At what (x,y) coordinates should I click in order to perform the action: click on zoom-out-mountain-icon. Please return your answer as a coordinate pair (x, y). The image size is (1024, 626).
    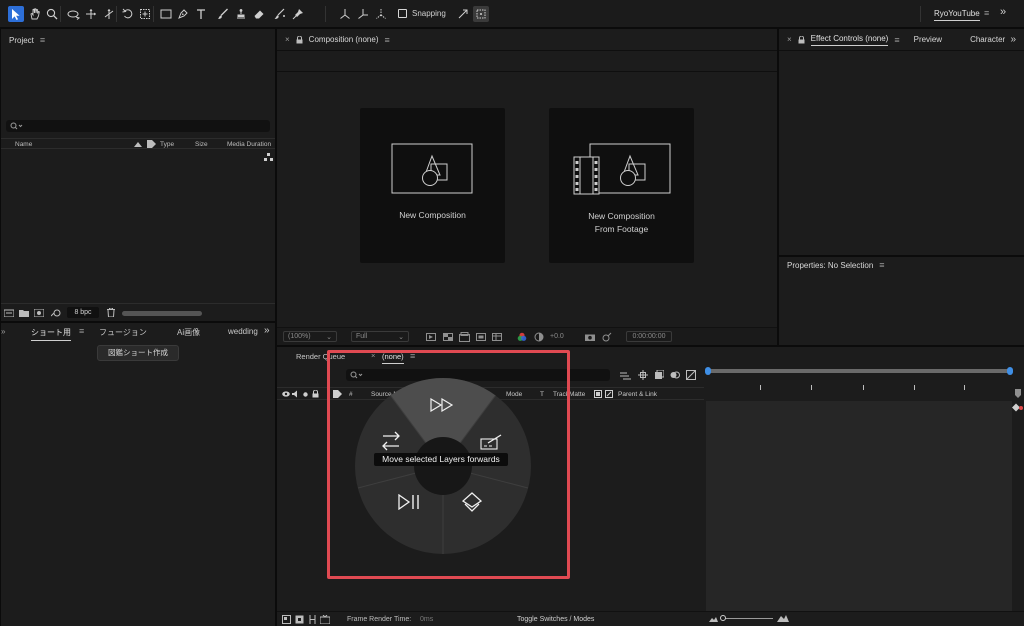
    Looking at the image, I should click on (713, 619).